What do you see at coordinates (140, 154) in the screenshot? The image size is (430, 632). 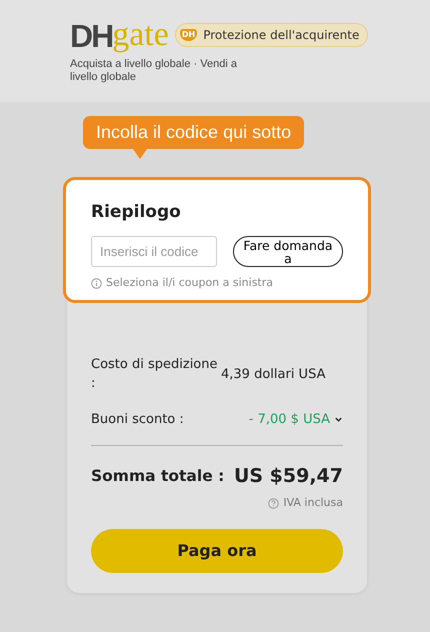 I see `tooltip-pointer` at bounding box center [140, 154].